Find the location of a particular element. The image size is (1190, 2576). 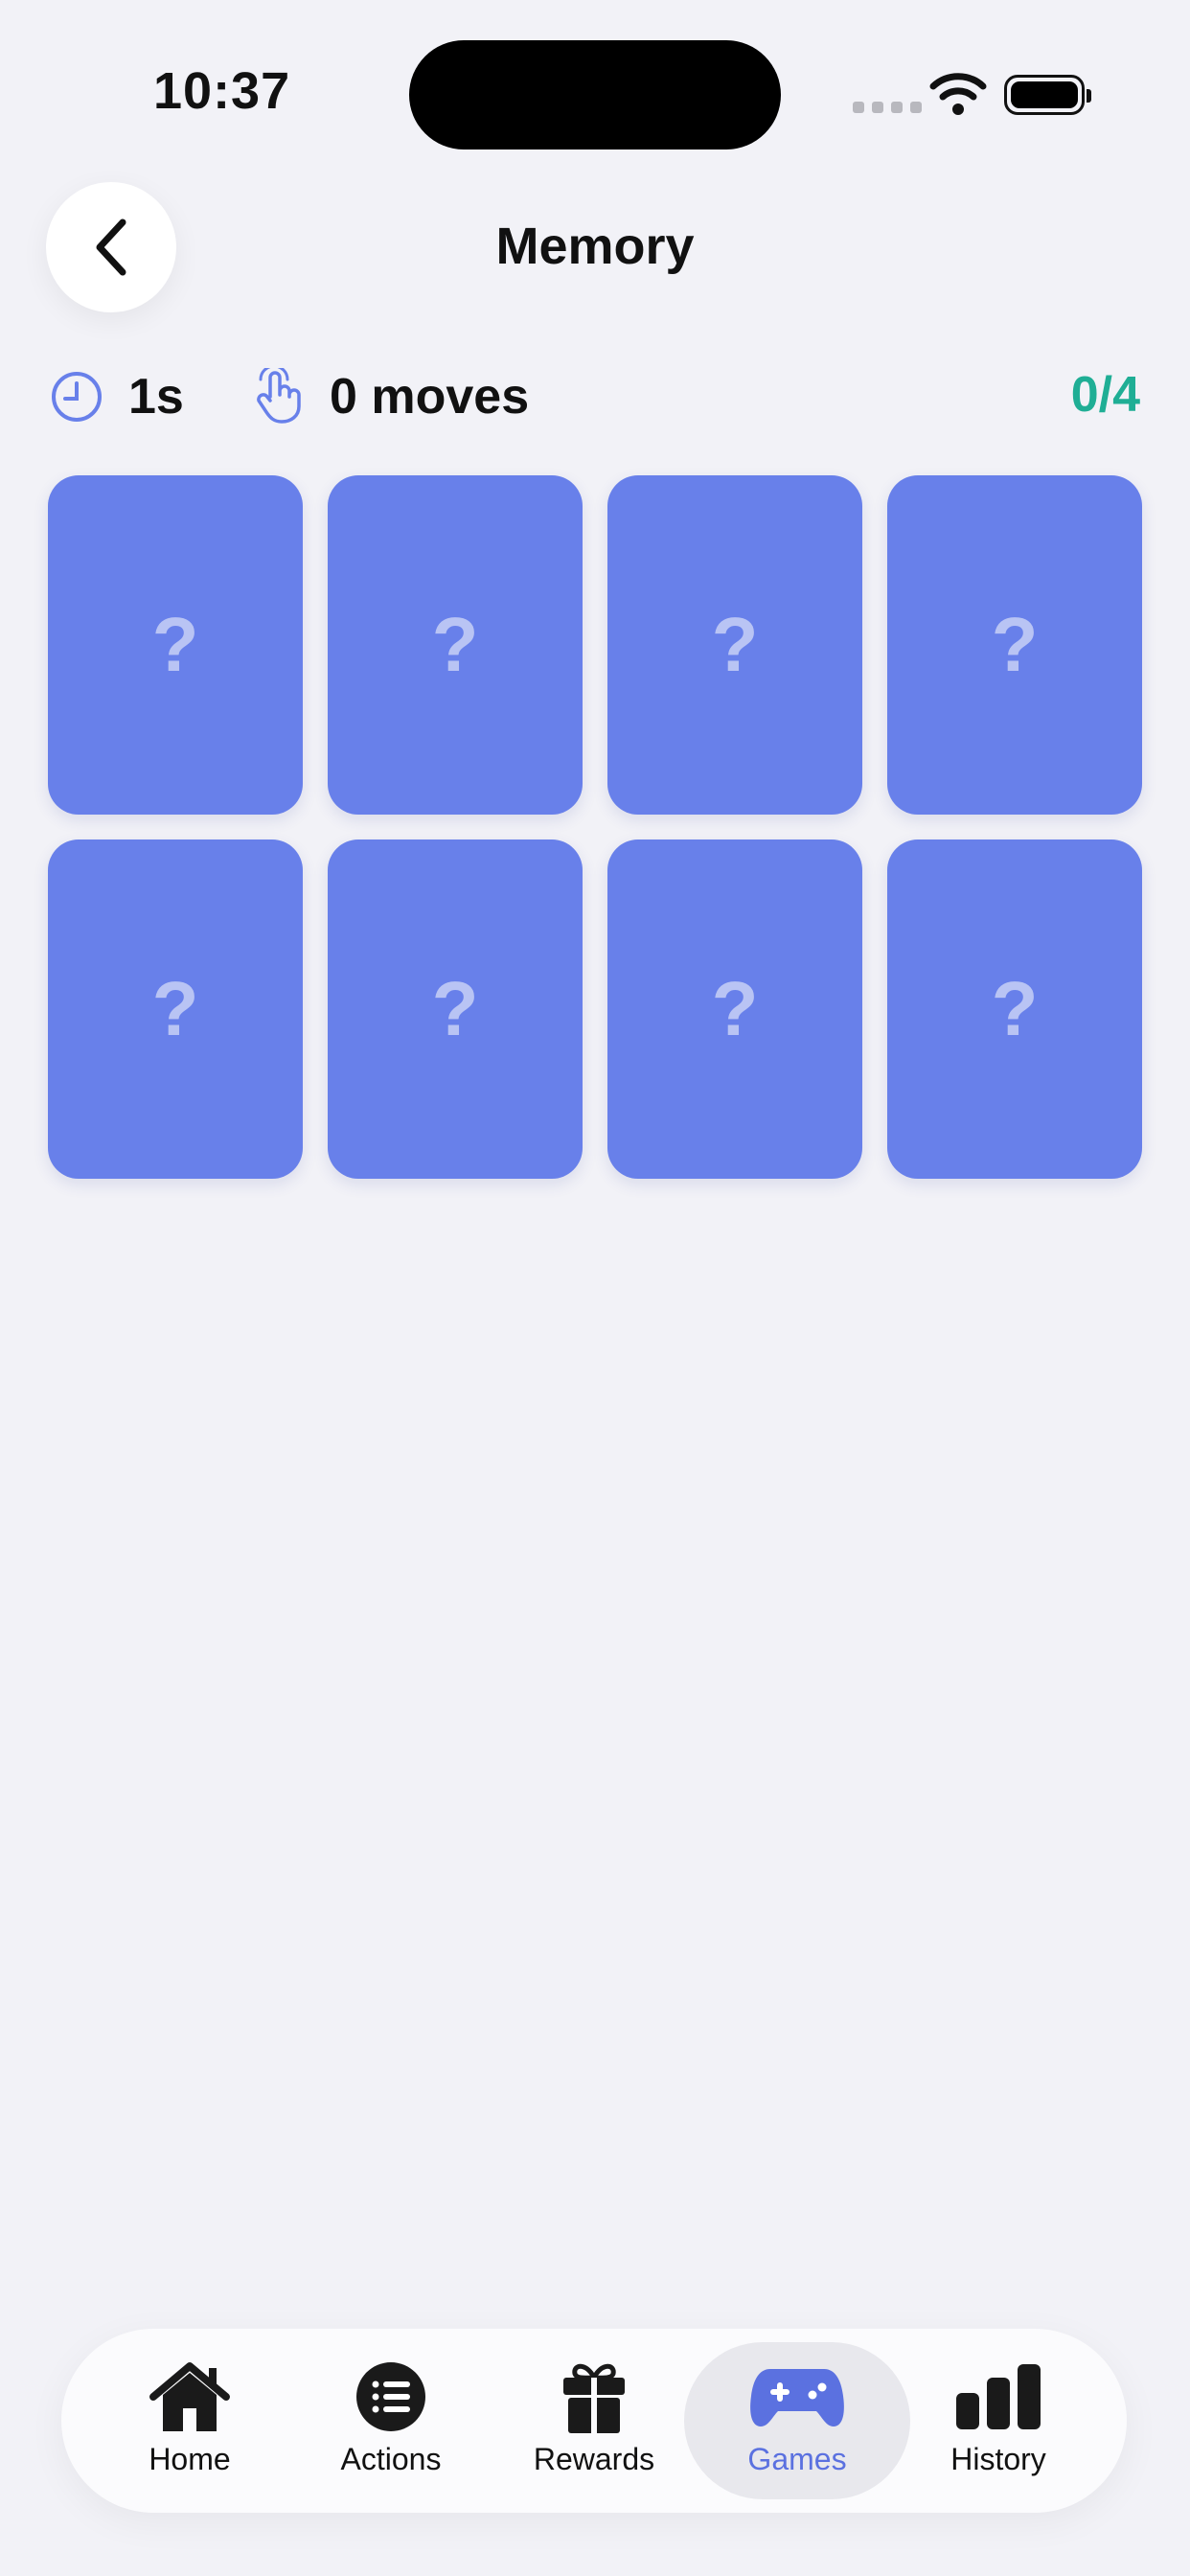

moves-value: 0 moves is located at coordinates (430, 397).